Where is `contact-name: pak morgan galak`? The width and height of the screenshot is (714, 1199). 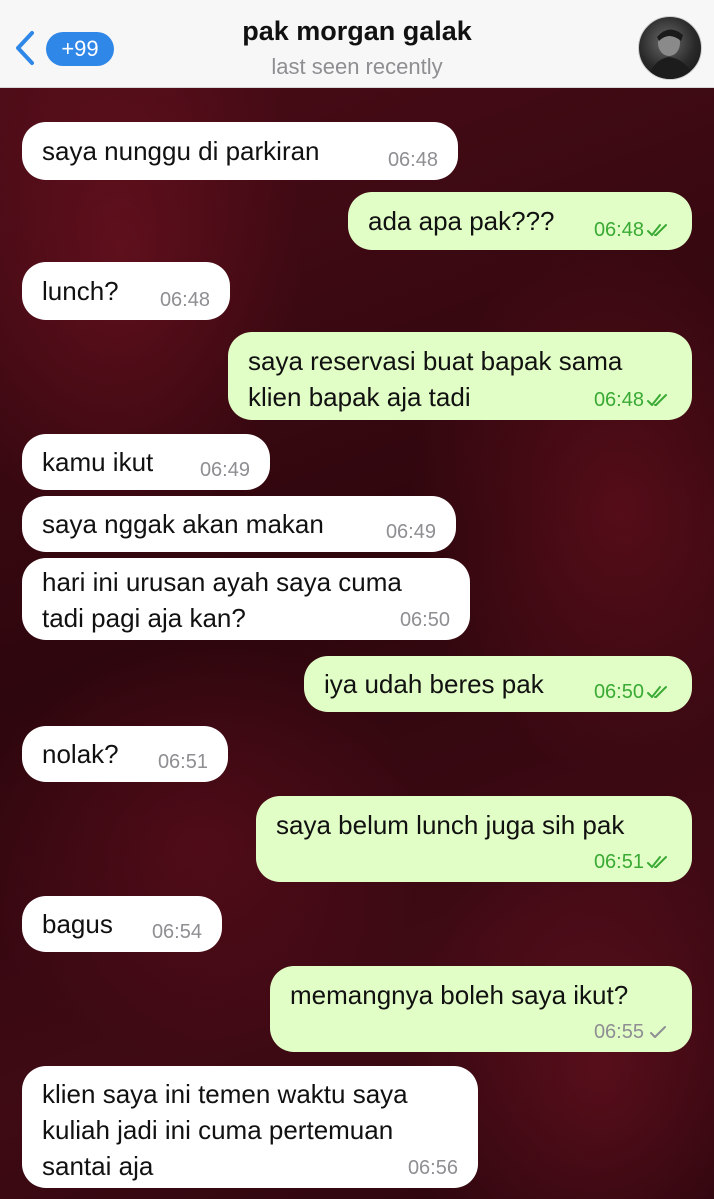
contact-name: pak morgan galak is located at coordinates (357, 31).